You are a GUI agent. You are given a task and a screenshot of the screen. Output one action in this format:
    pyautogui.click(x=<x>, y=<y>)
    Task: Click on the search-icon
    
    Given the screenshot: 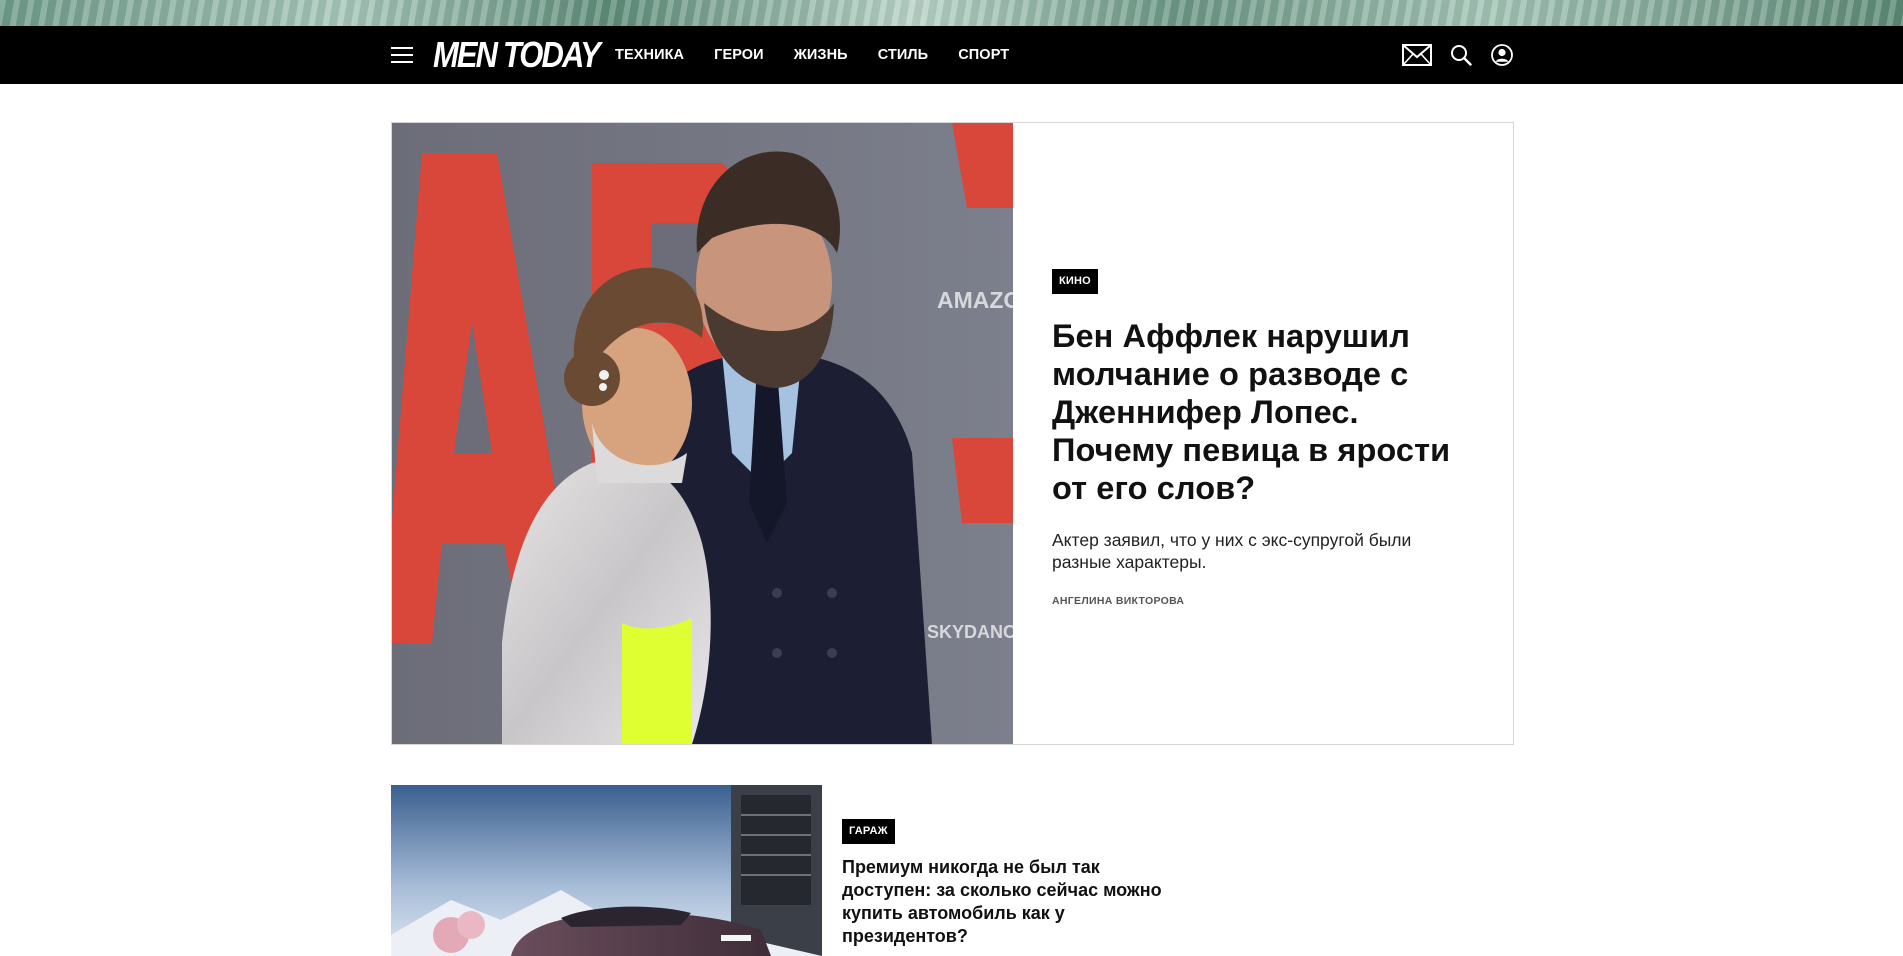 What is the action you would take?
    pyautogui.click(x=1461, y=55)
    